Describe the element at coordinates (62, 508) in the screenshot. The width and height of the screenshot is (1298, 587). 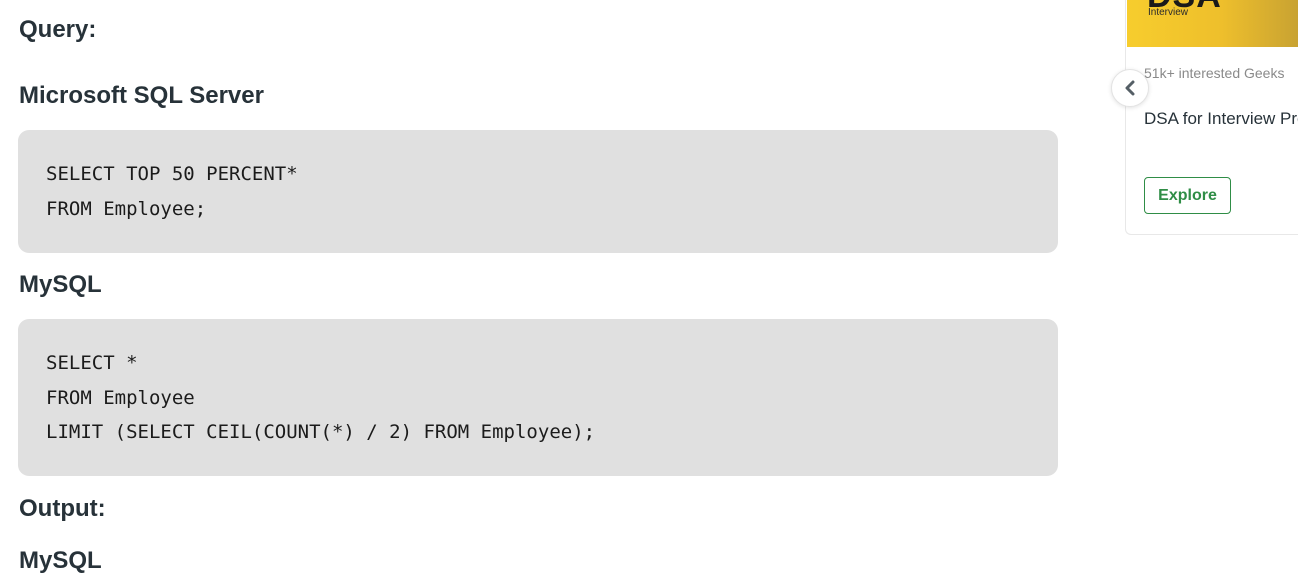
I see `output-heading: Output:` at that location.